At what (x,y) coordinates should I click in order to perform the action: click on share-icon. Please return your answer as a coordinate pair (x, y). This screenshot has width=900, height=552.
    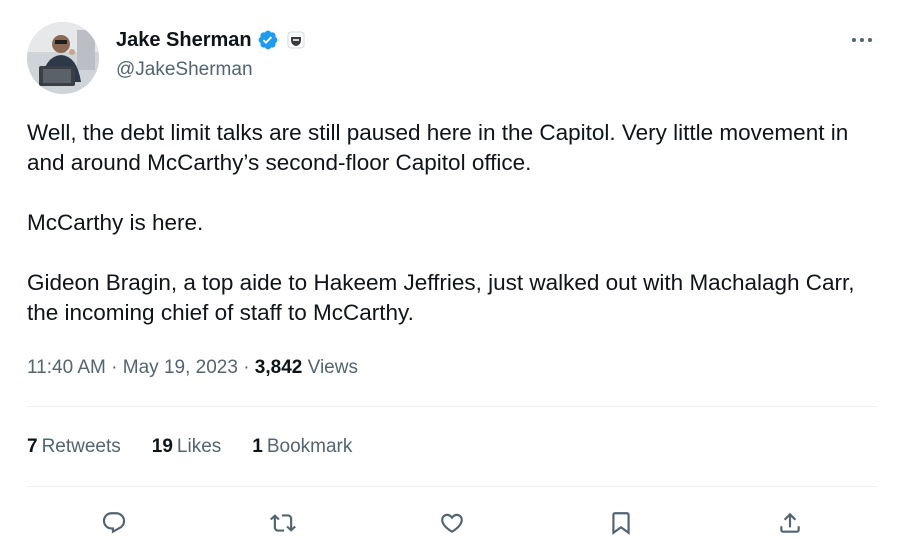
    Looking at the image, I should click on (790, 523).